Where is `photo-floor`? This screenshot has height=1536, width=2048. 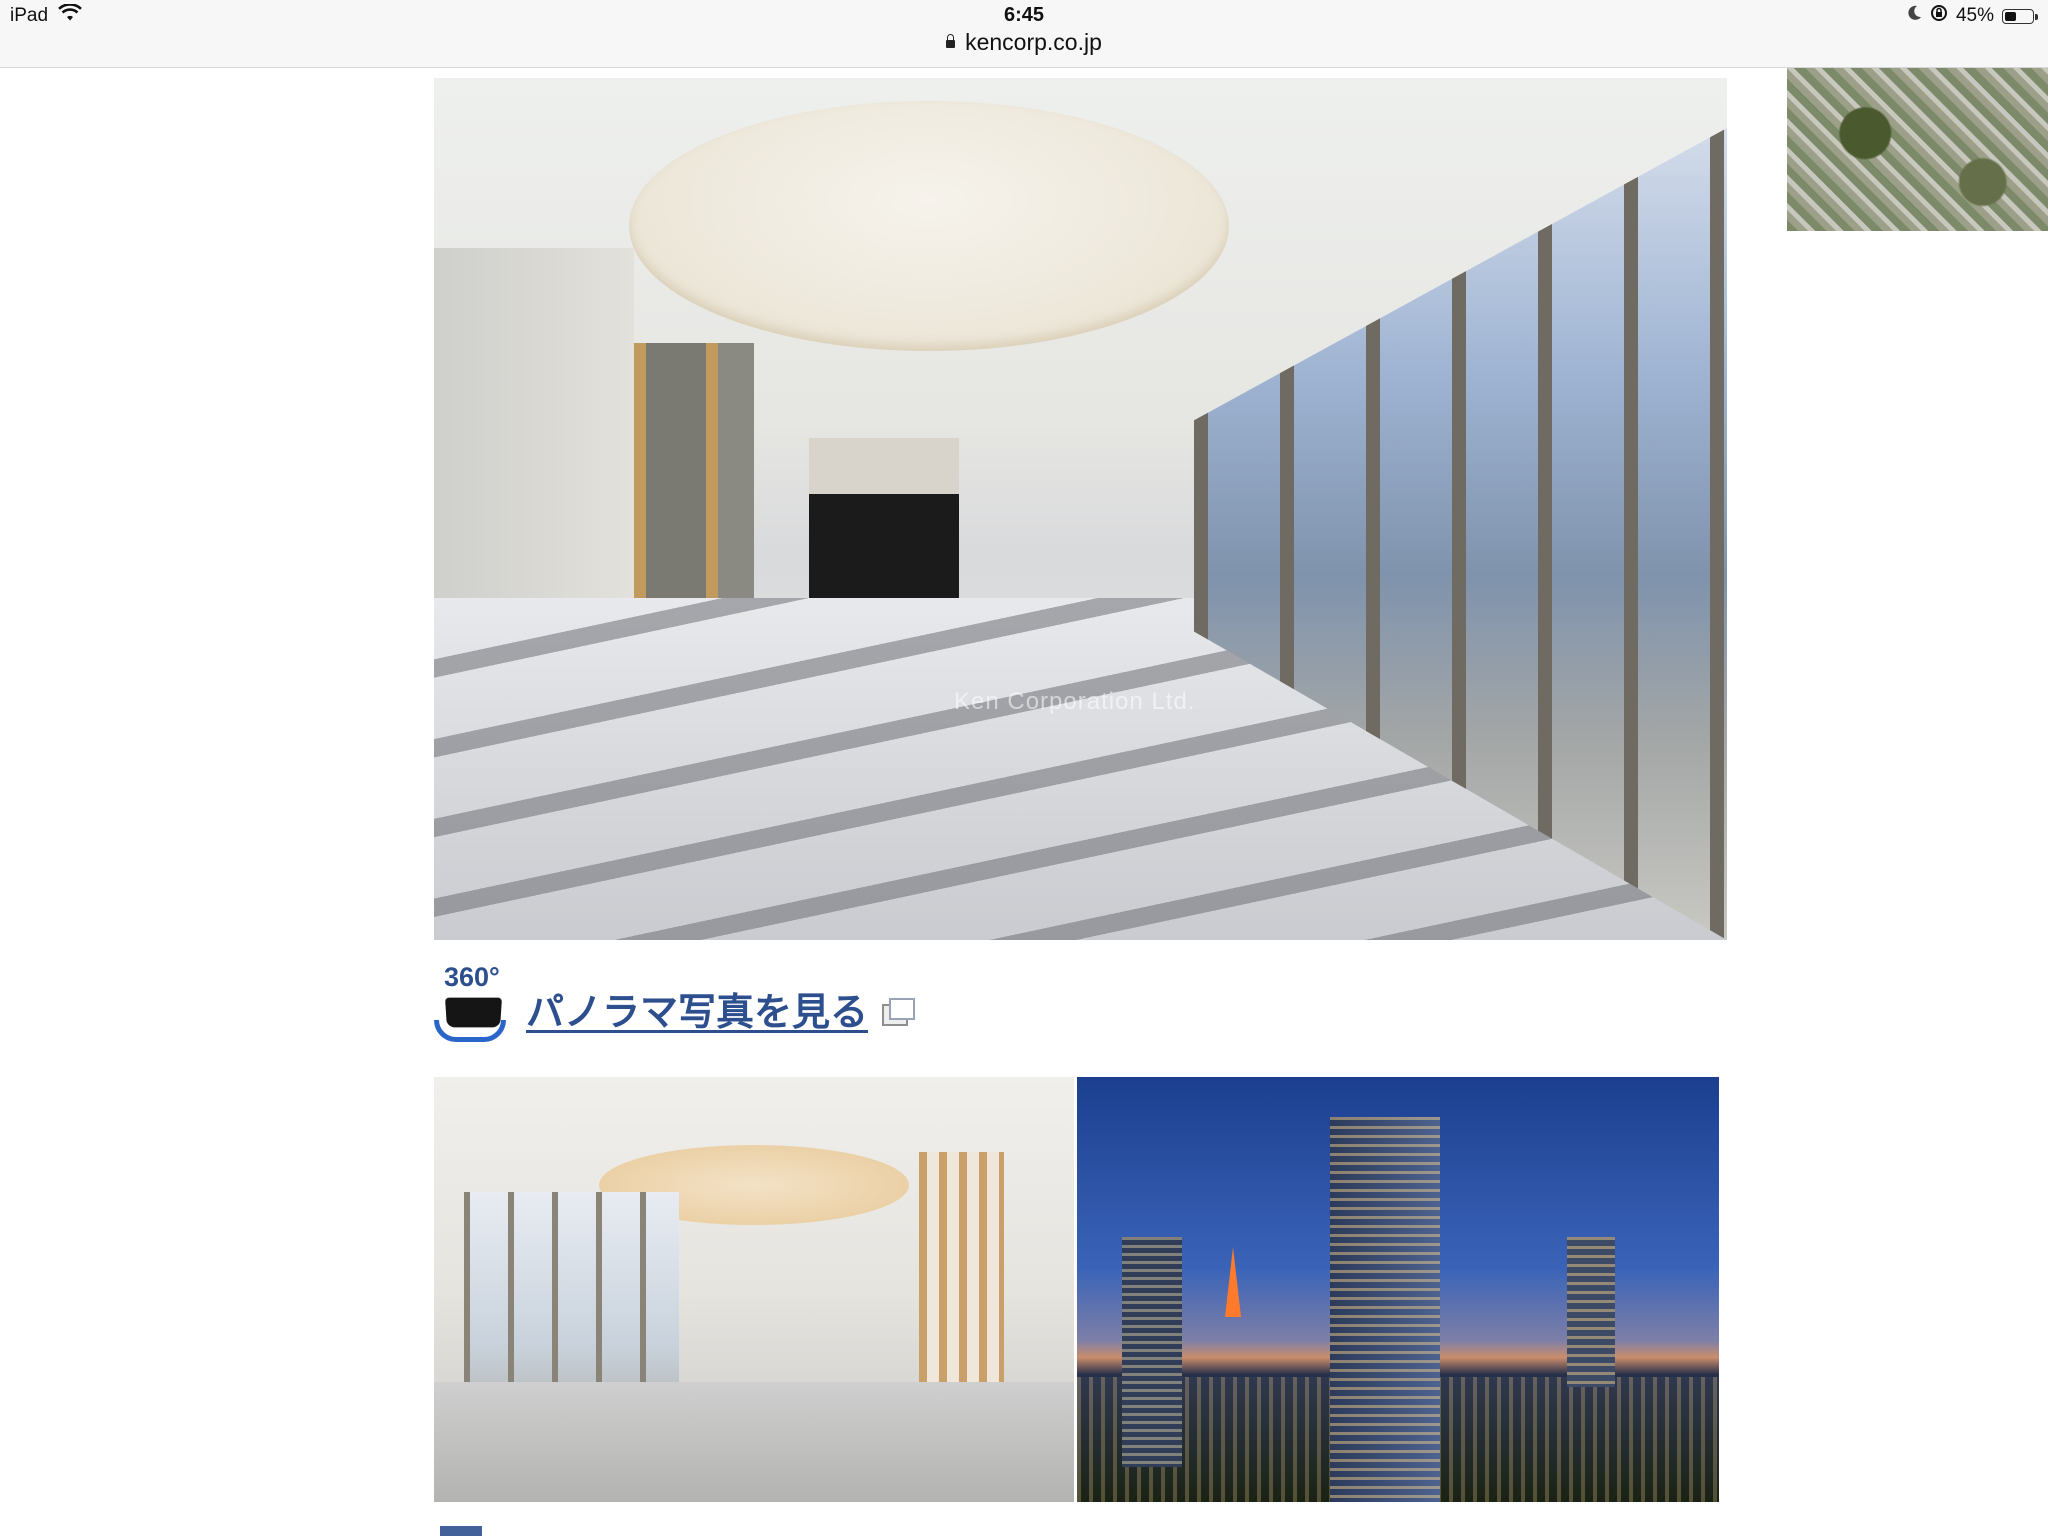
photo-floor is located at coordinates (754, 1442).